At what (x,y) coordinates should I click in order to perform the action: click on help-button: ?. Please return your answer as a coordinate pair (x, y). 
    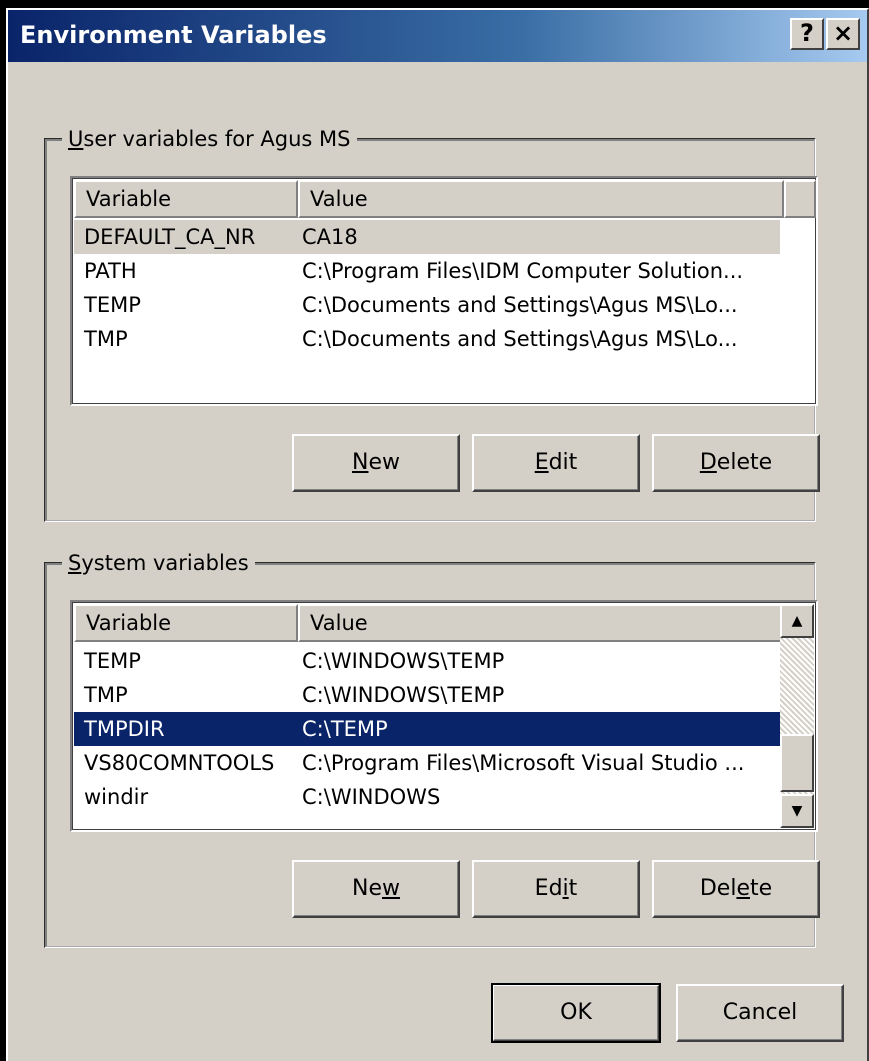
    Looking at the image, I should click on (807, 34).